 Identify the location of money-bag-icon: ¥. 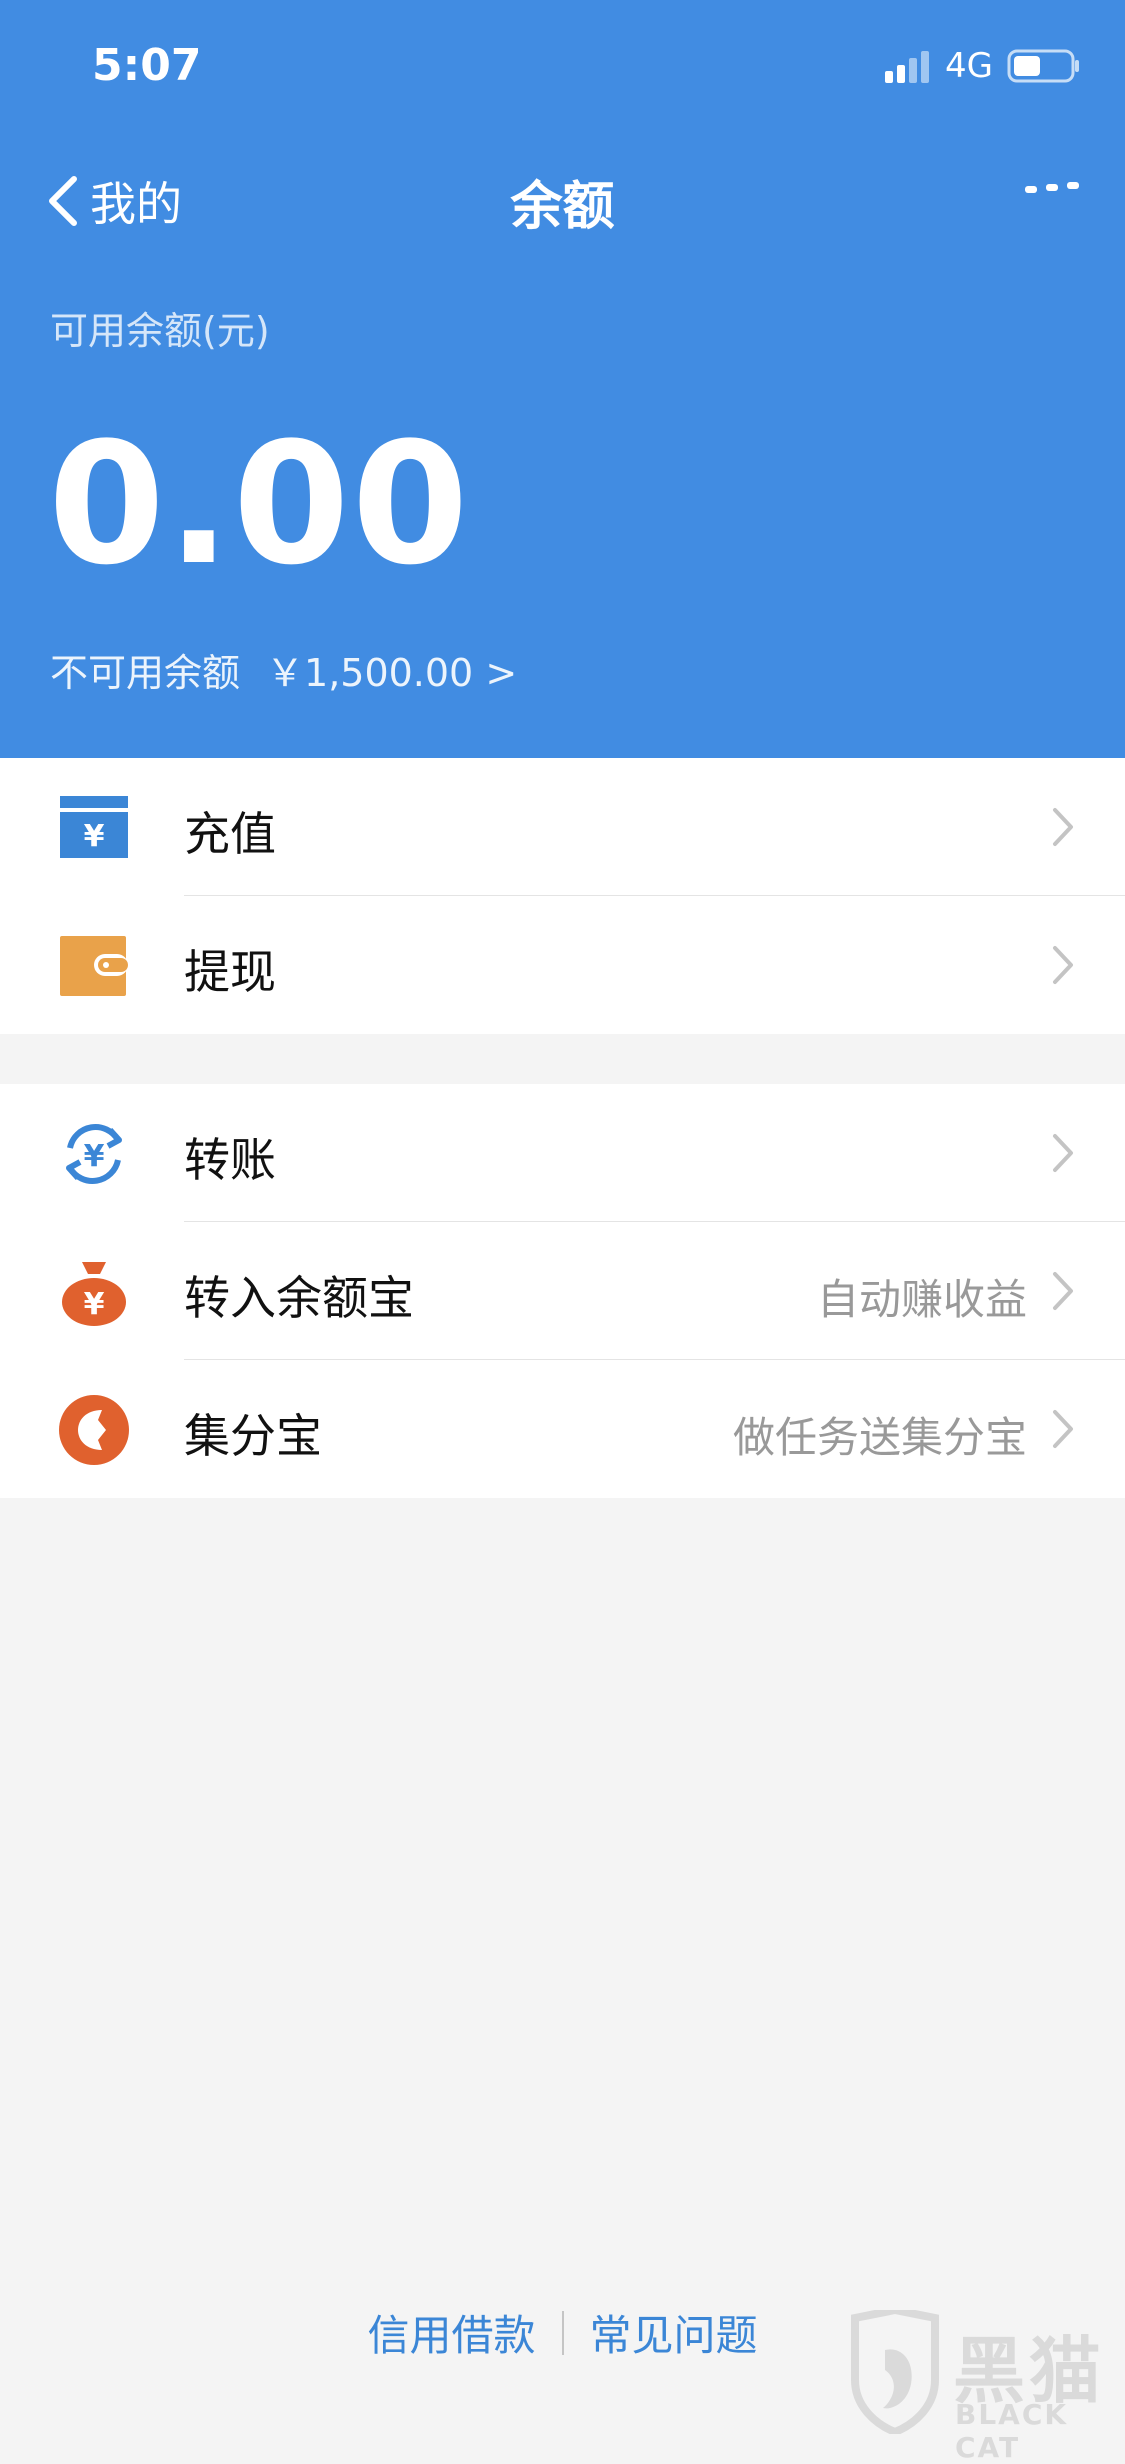
(94, 1294).